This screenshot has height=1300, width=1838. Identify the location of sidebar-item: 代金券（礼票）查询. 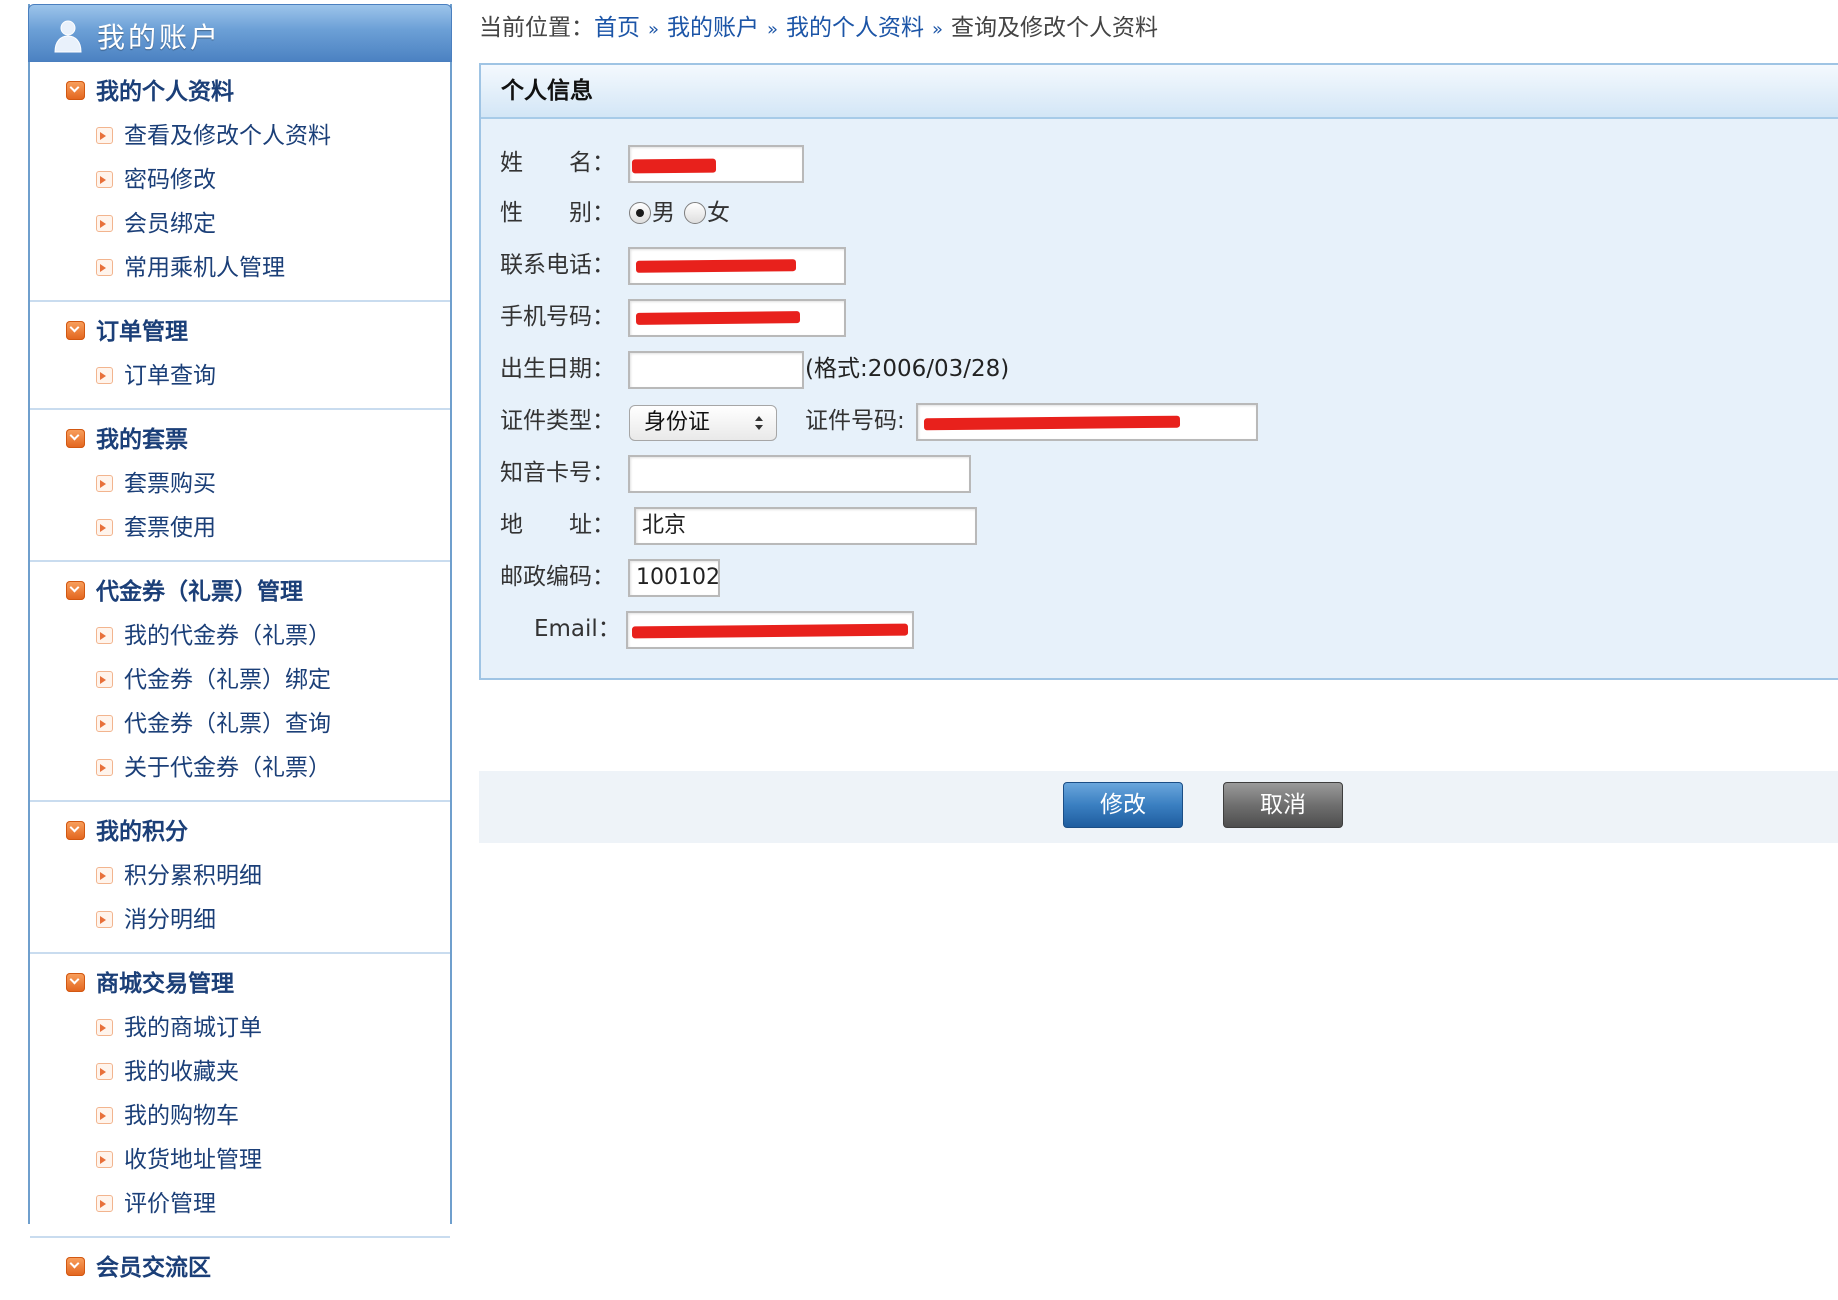
(240, 724).